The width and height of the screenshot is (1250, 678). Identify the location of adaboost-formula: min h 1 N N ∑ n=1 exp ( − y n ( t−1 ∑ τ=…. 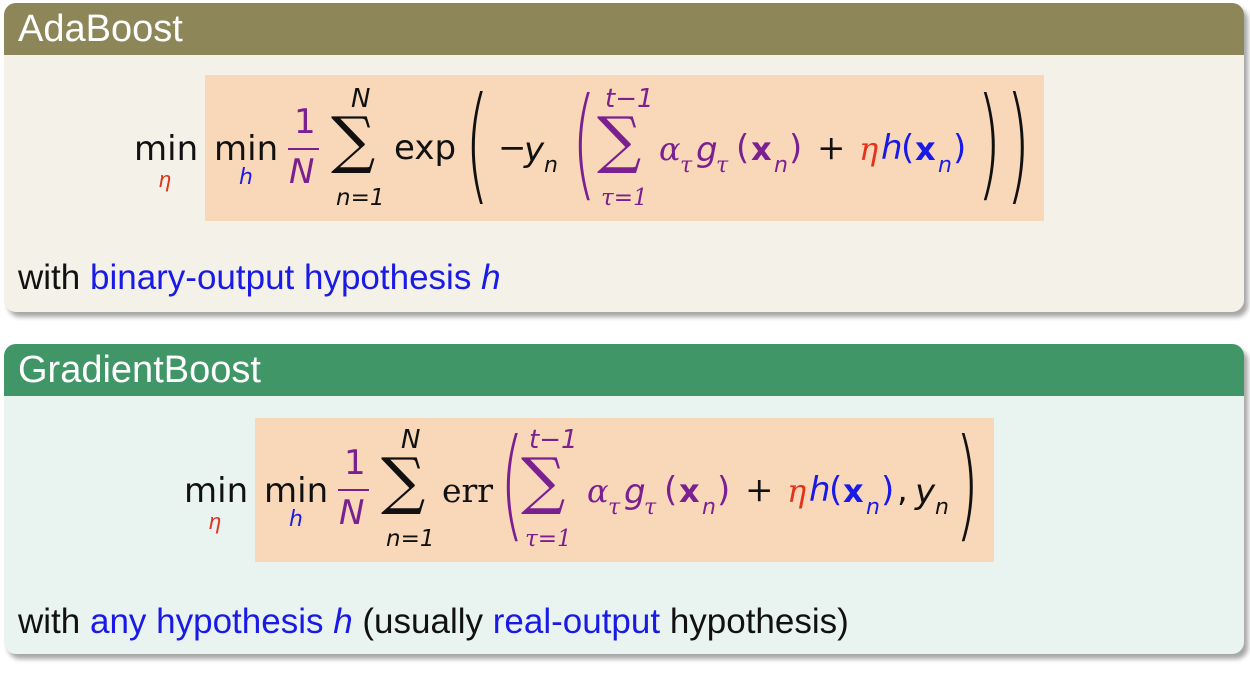
(624, 148).